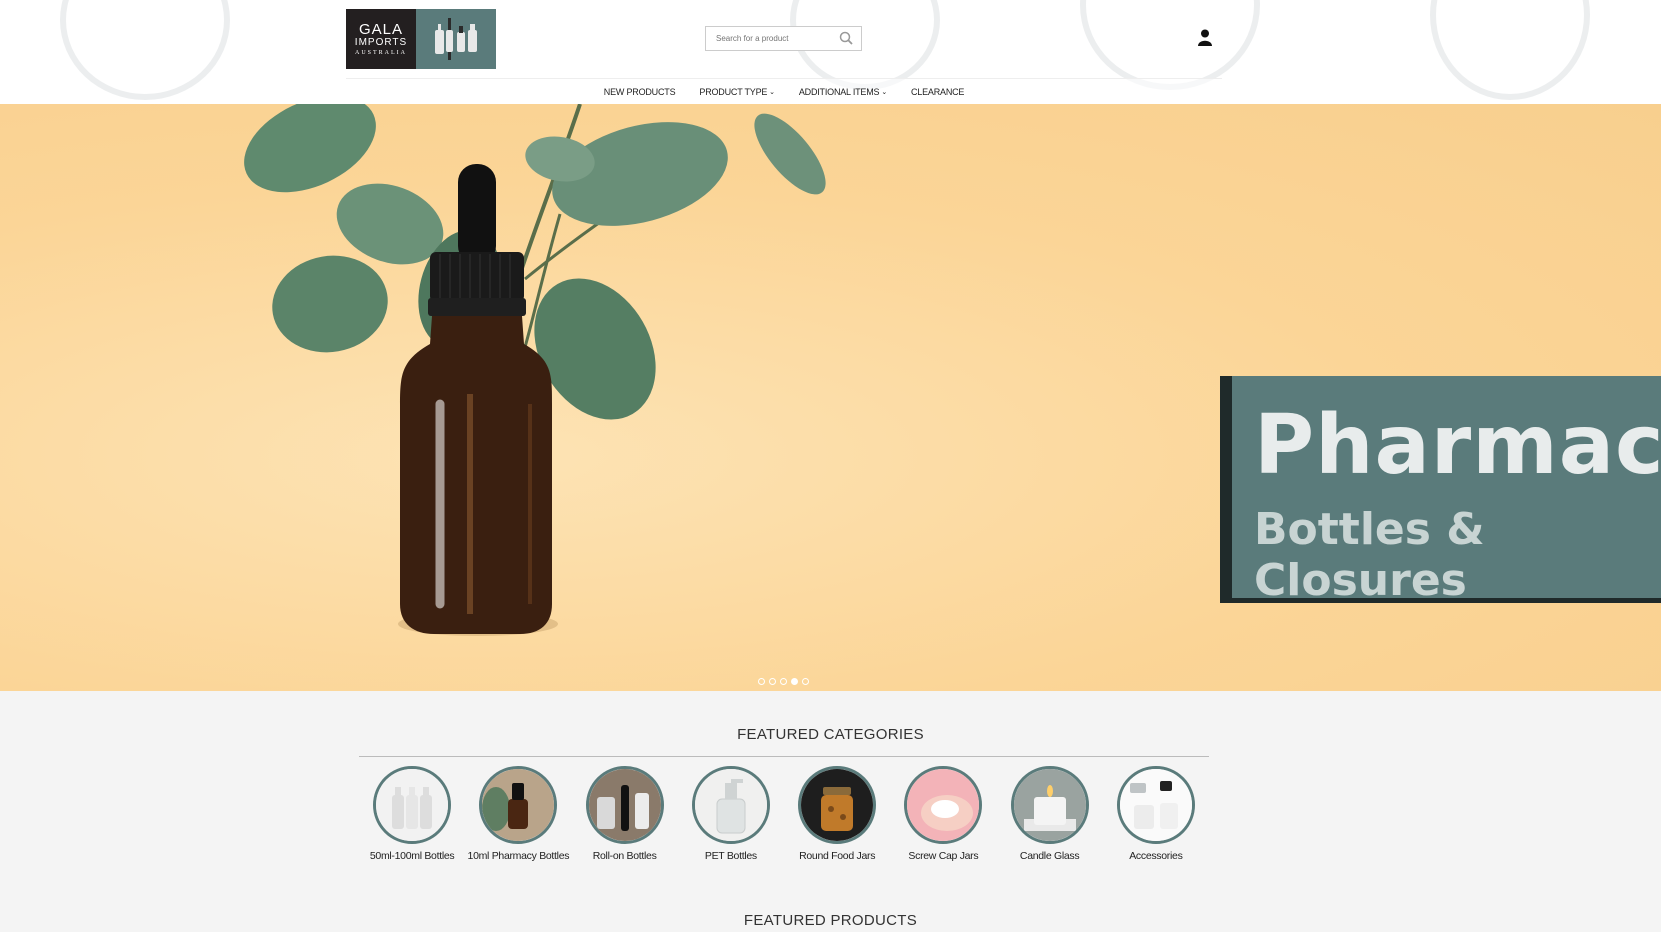 Image resolution: width=1661 pixels, height=932 pixels. Describe the element at coordinates (1205, 40) in the screenshot. I see `user-account-icon` at that location.